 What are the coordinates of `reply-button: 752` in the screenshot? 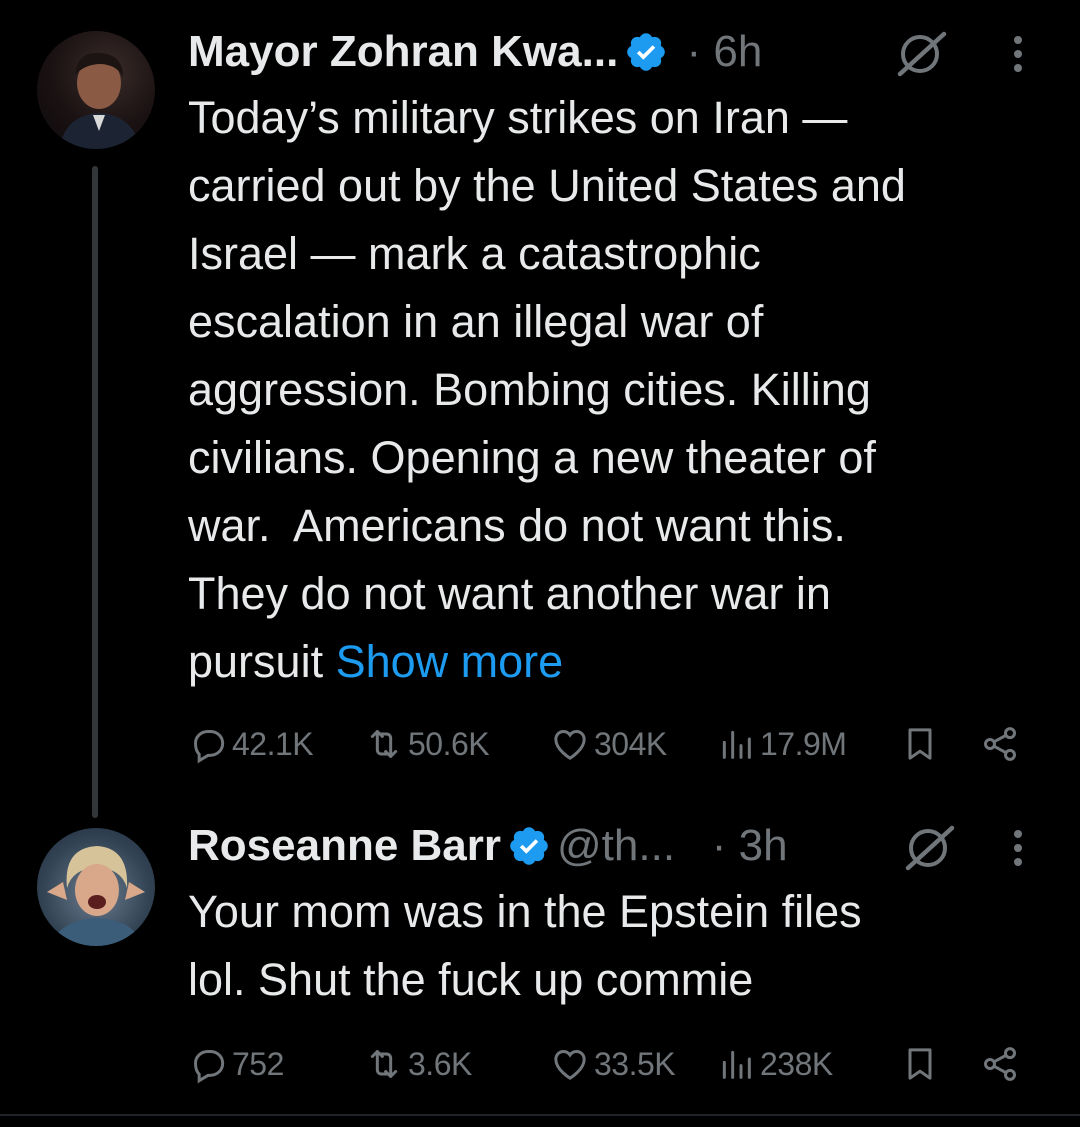 It's located at (236, 1064).